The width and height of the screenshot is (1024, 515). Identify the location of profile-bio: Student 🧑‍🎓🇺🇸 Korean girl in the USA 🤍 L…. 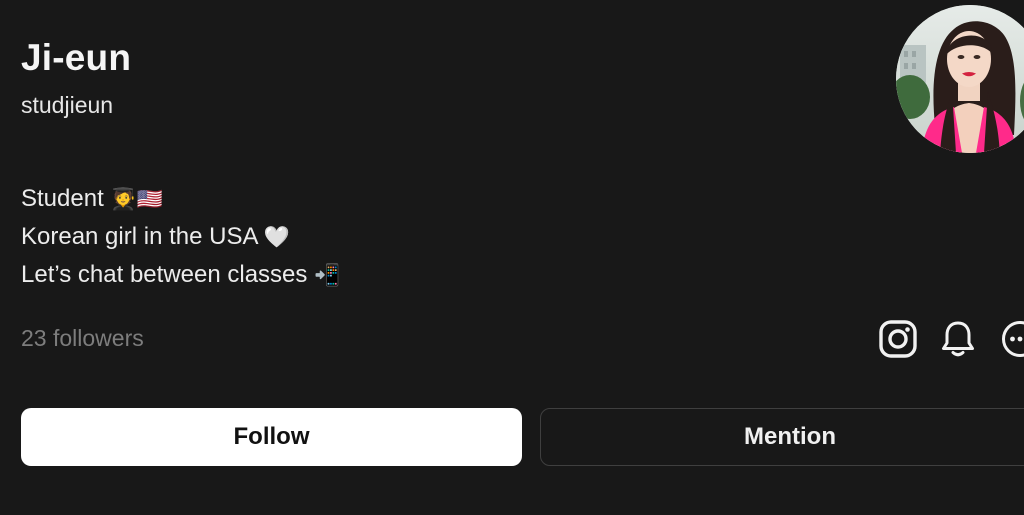
(180, 237).